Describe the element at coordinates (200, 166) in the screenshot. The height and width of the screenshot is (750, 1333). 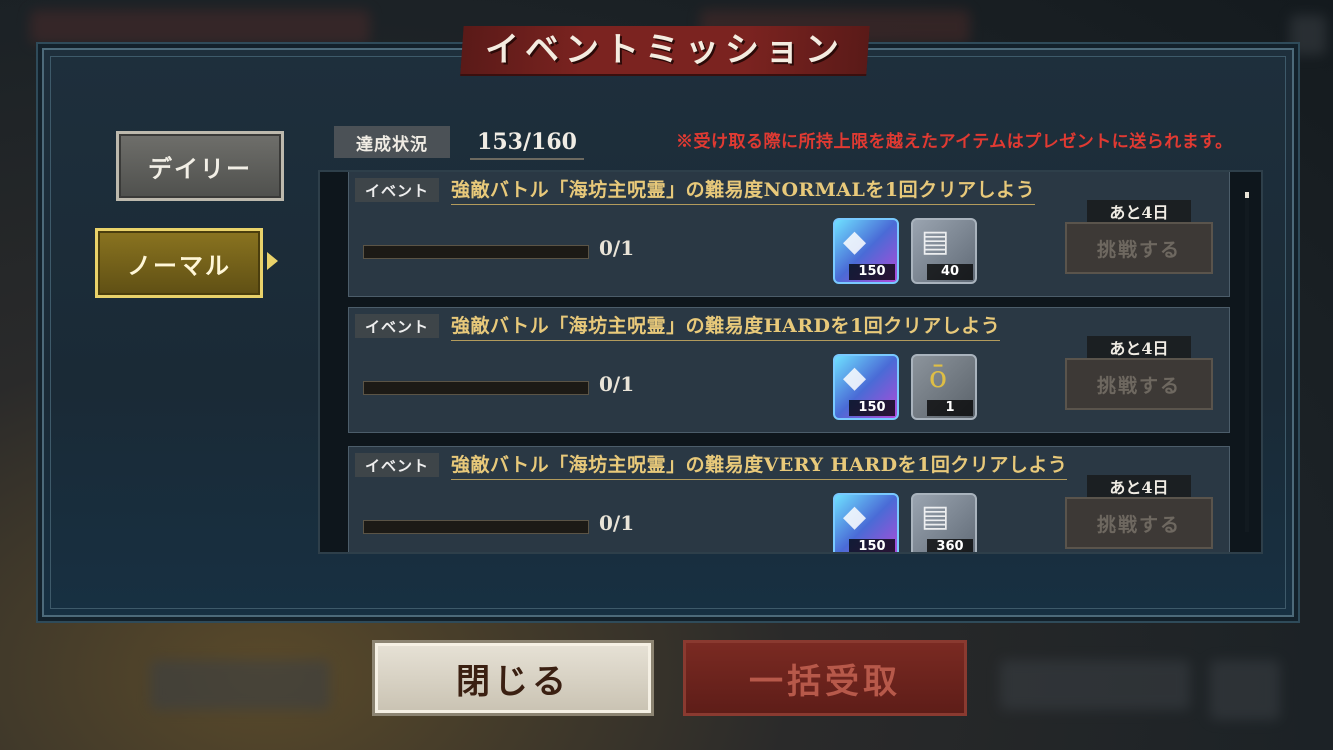
I see `tab-daily: デイリー` at that location.